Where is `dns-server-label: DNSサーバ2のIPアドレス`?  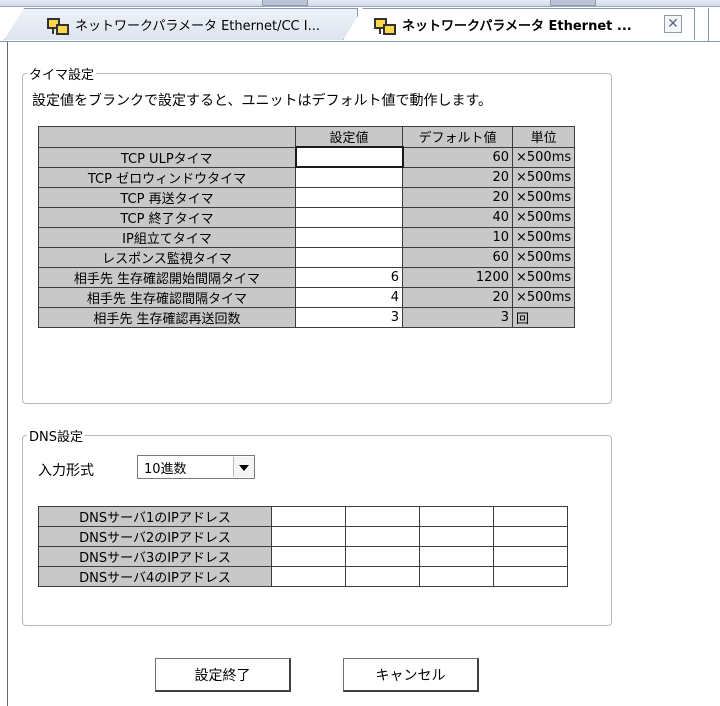
dns-server-label: DNSサーバ2のIPアドレス is located at coordinates (155, 536).